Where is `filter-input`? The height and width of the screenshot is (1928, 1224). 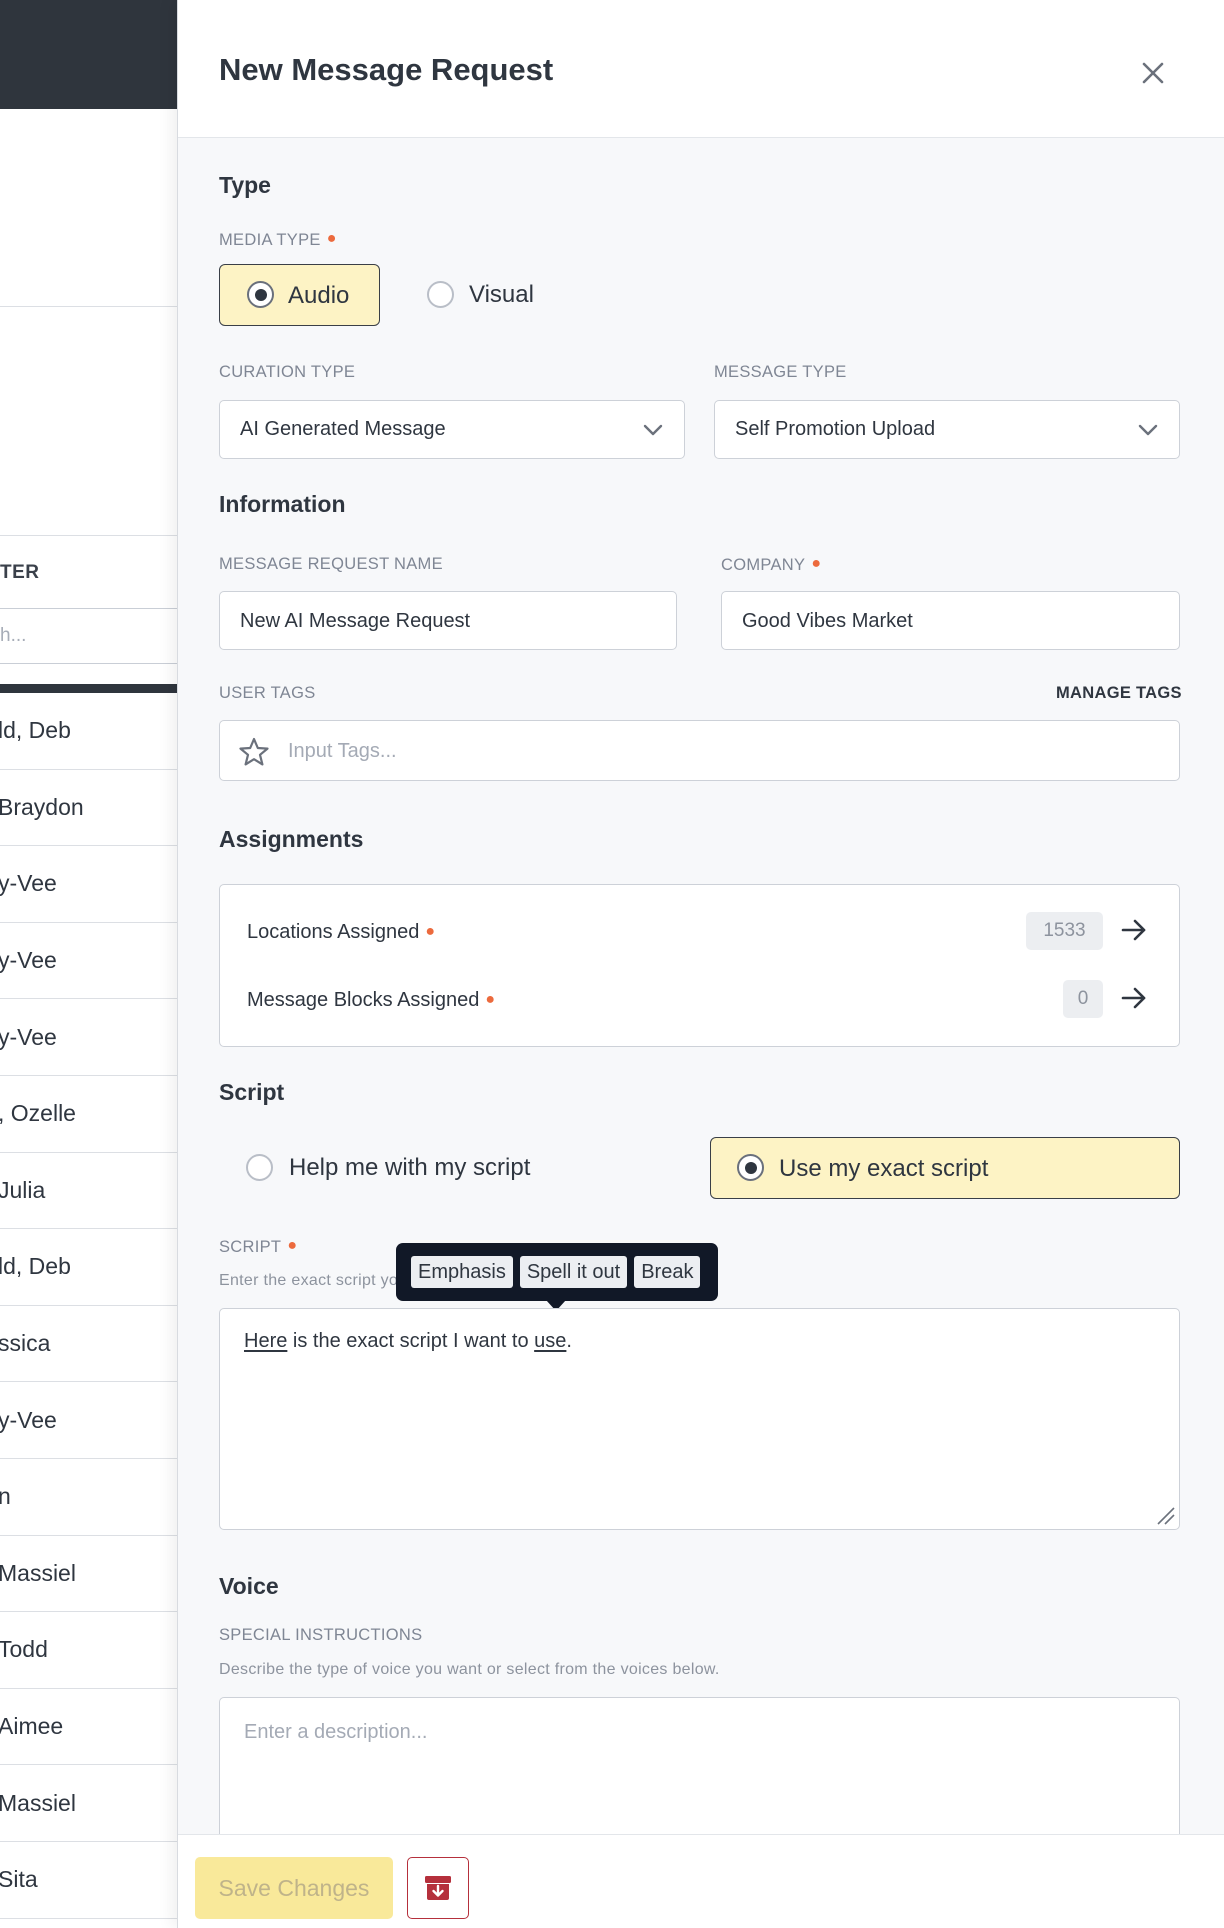 filter-input is located at coordinates (89, 636).